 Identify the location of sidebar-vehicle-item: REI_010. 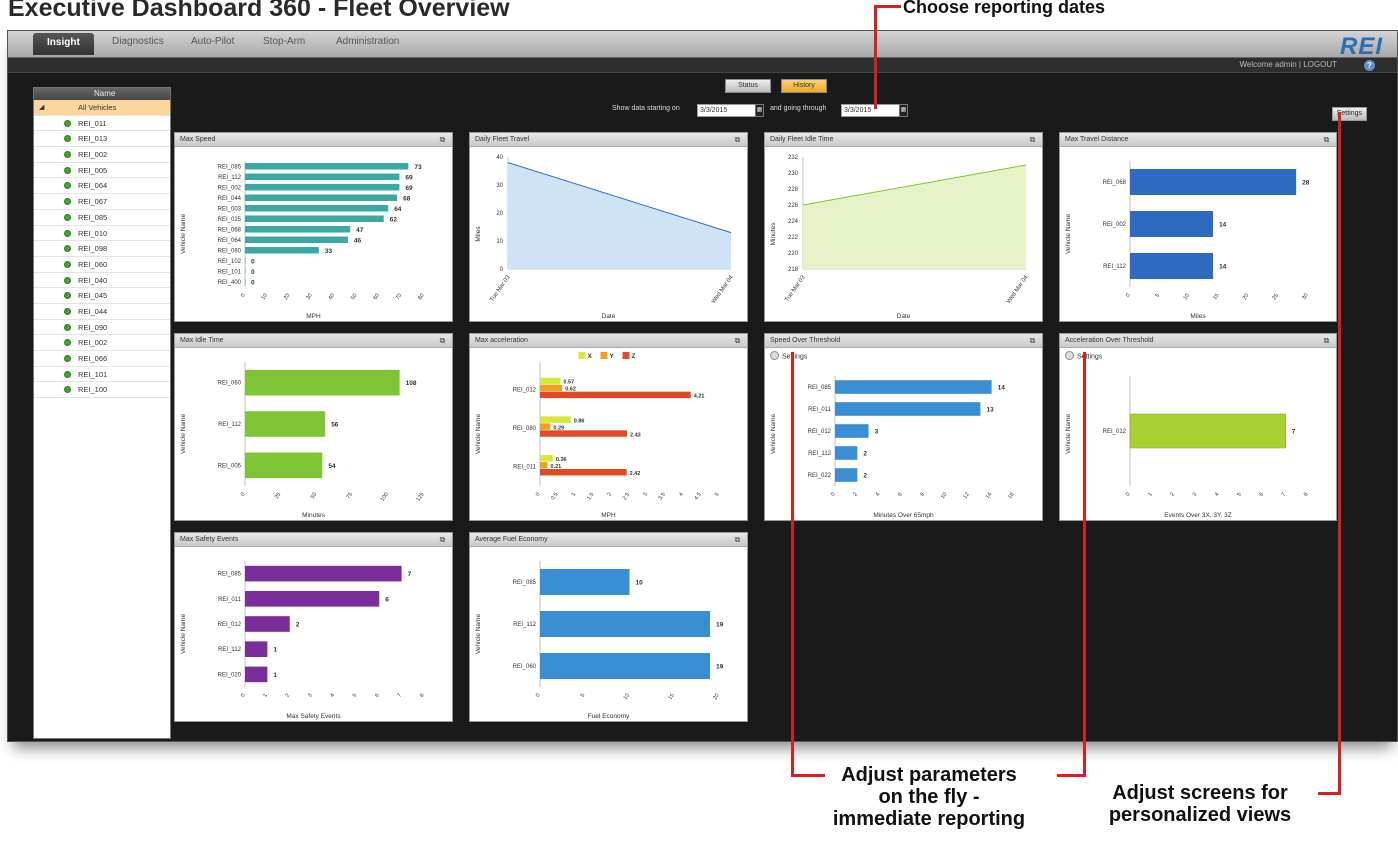
(102, 234).